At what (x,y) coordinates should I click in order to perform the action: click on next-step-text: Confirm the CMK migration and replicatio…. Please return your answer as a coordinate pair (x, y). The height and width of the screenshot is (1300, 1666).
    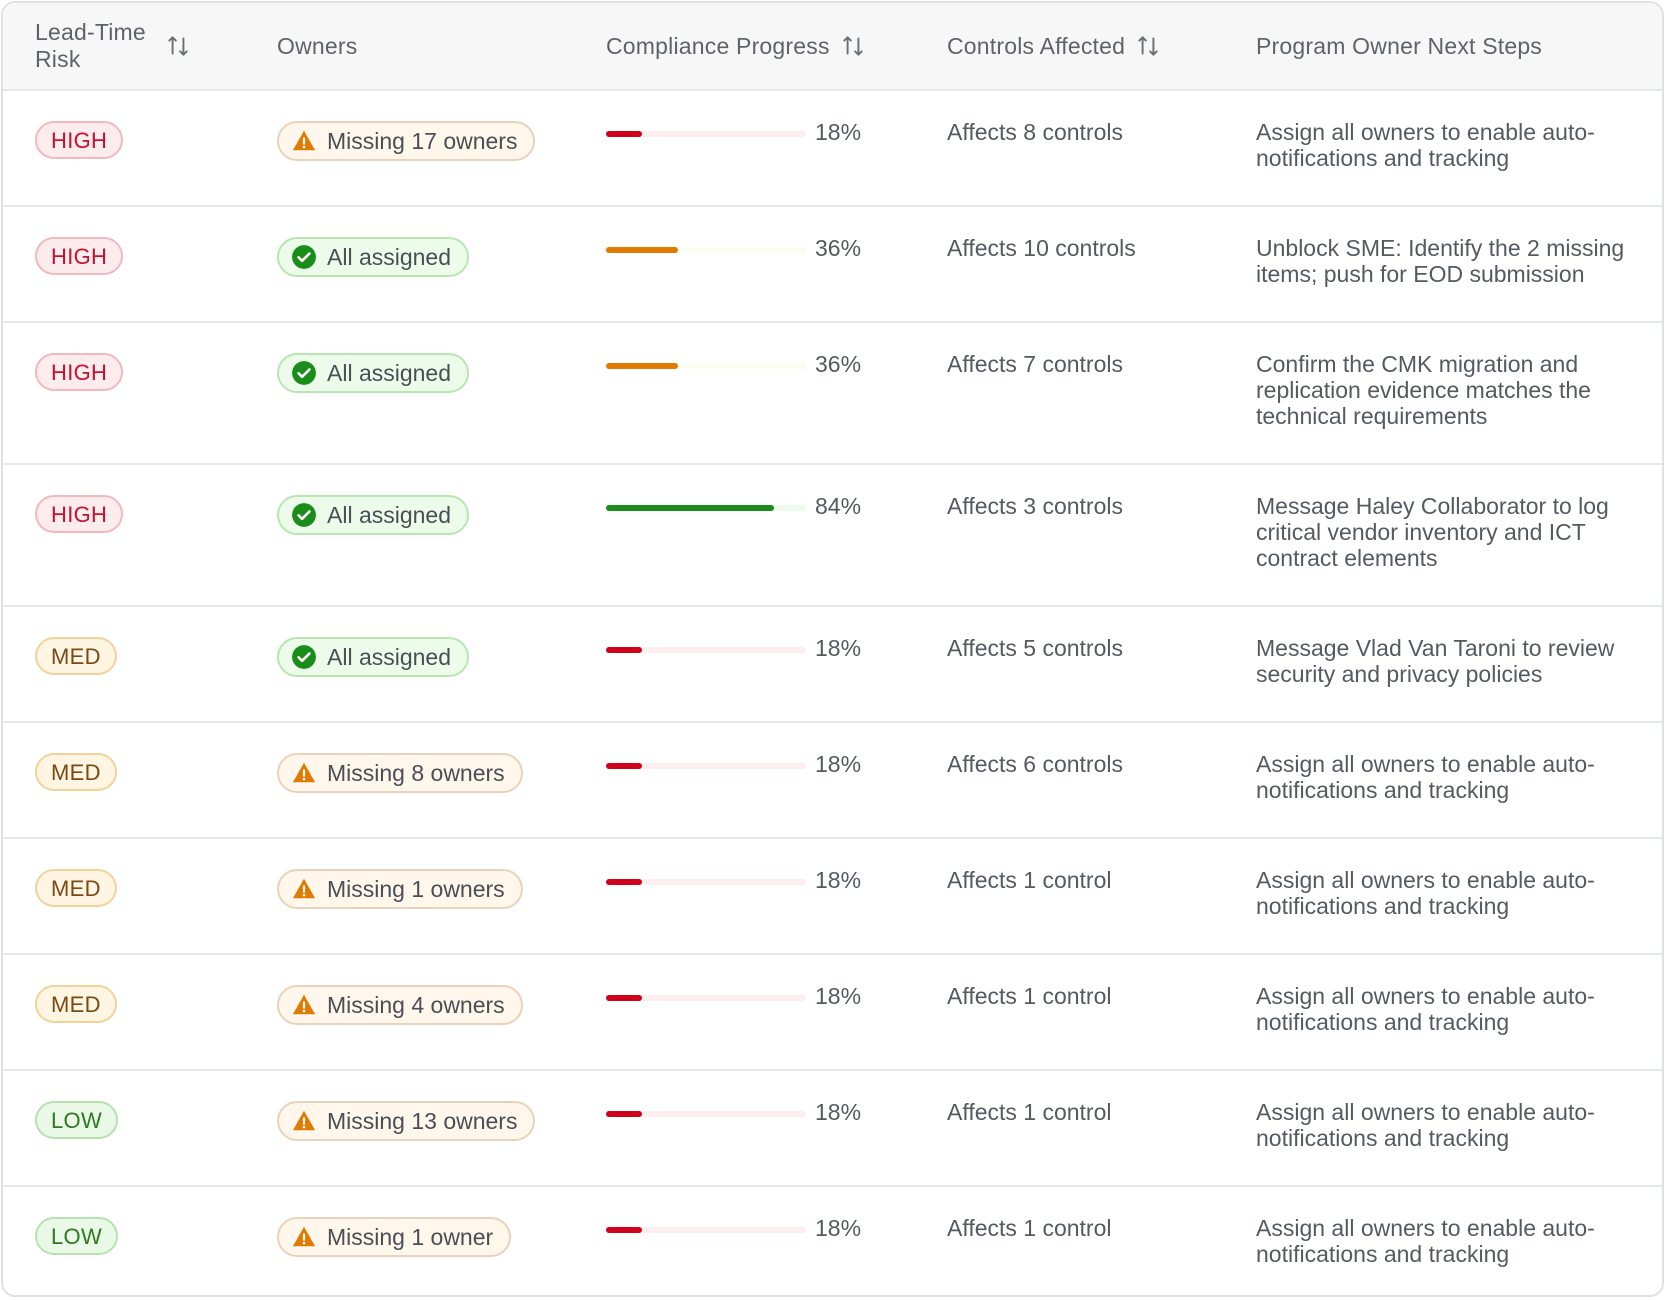
    Looking at the image, I should click on (1423, 390).